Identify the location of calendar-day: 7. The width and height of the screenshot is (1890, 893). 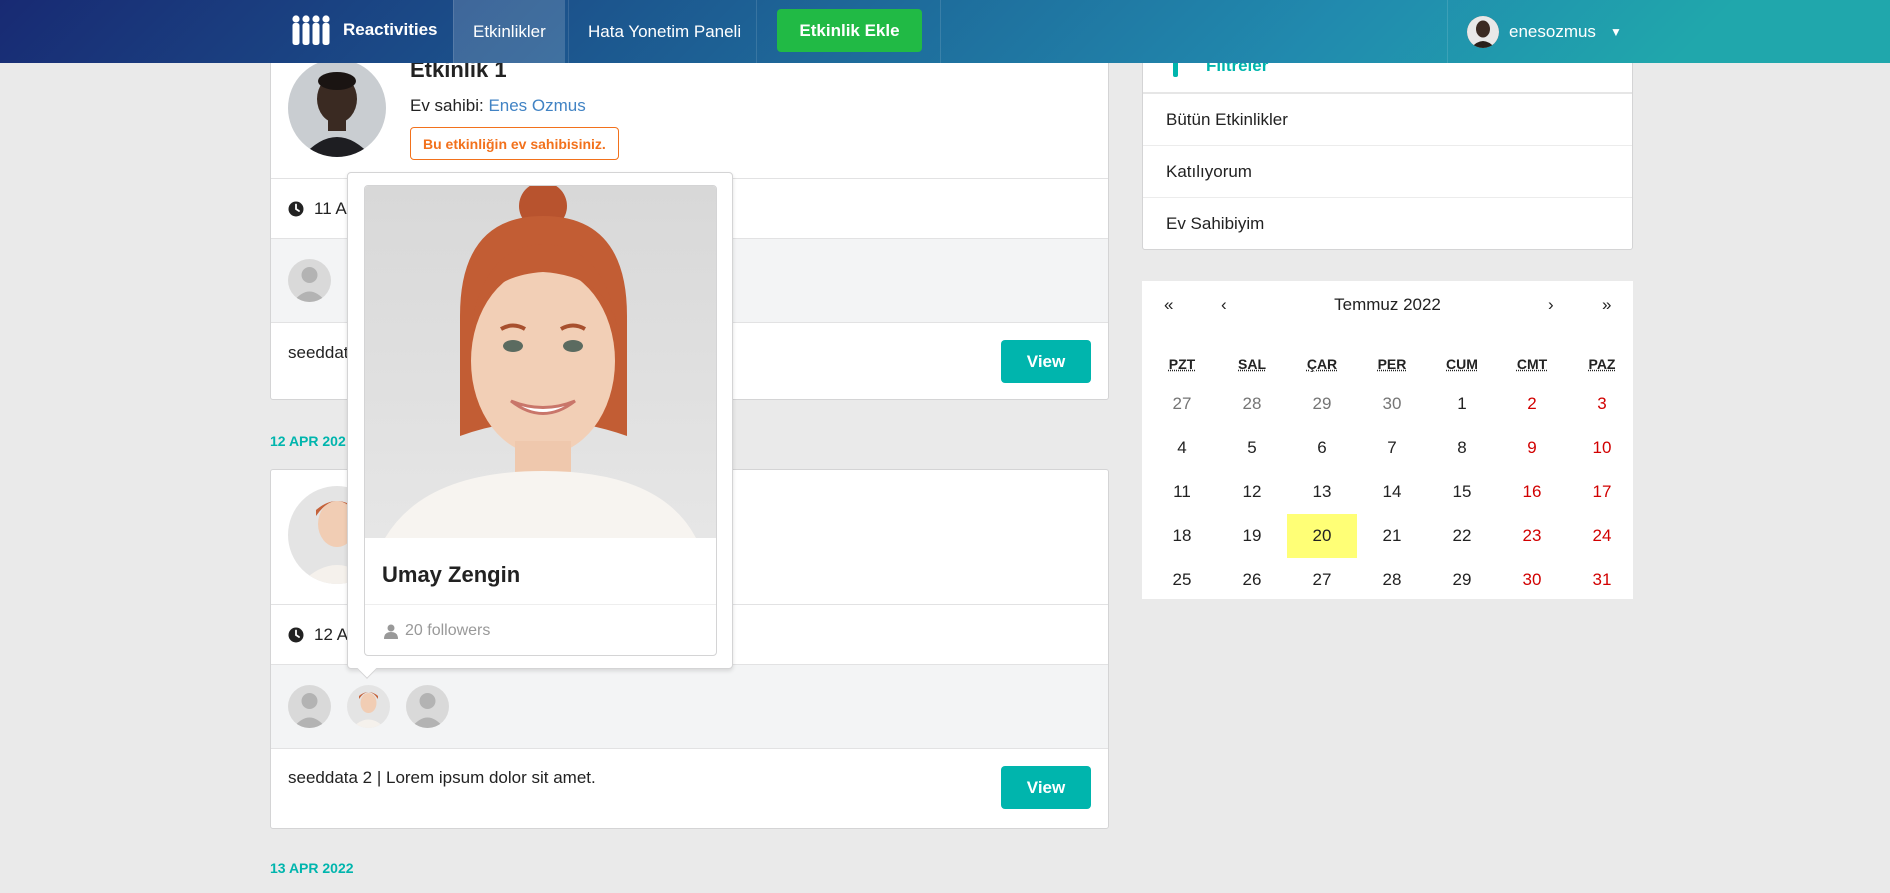
(1392, 448).